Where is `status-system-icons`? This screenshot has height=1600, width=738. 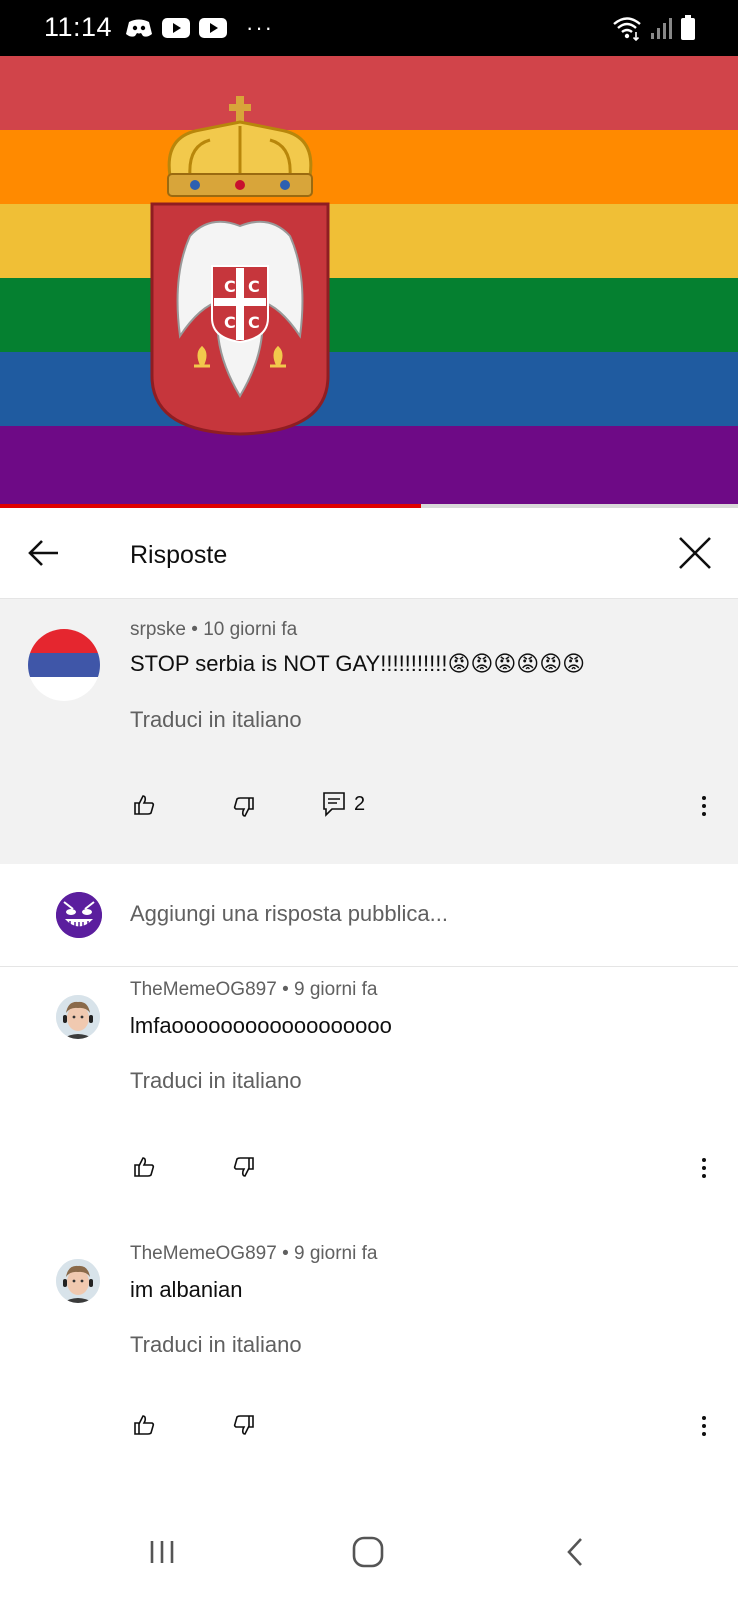 status-system-icons is located at coordinates (654, 28).